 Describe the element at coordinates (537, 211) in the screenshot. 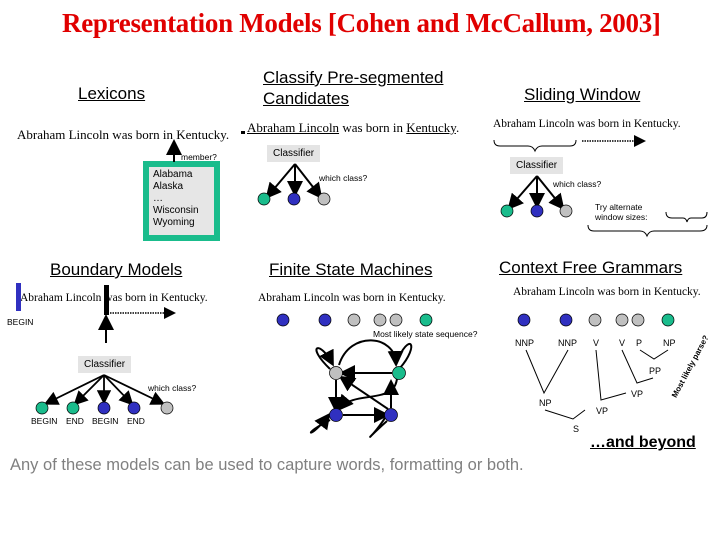

I see `sliding-node-blue` at that location.